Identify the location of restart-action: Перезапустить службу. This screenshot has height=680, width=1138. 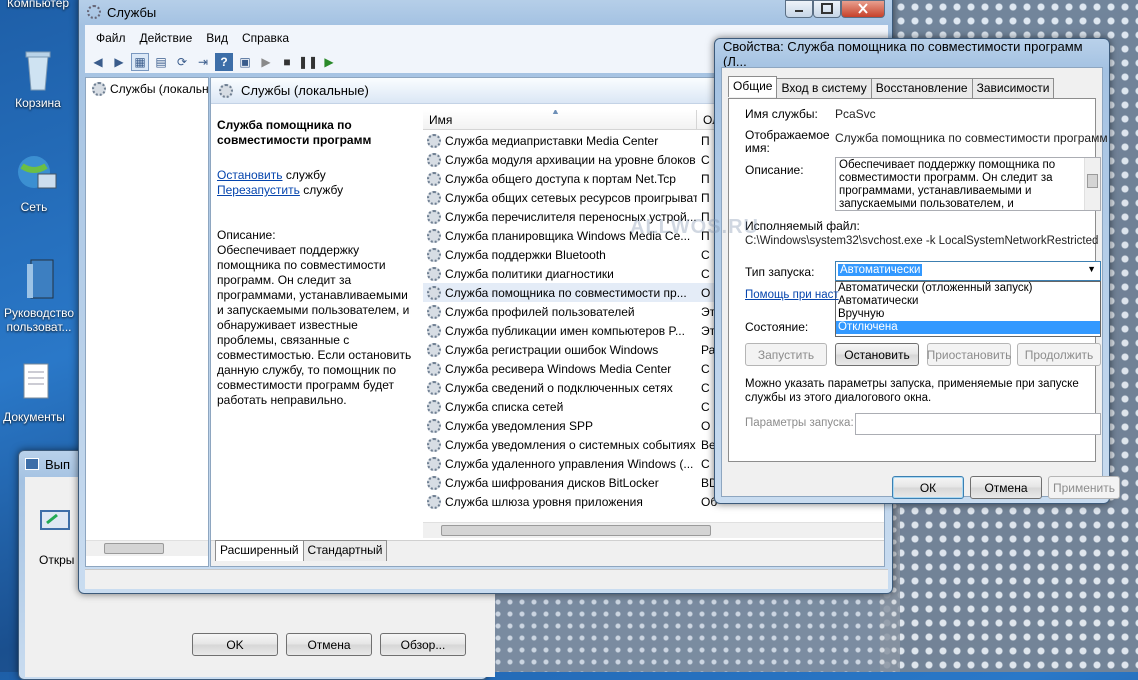
(280, 190).